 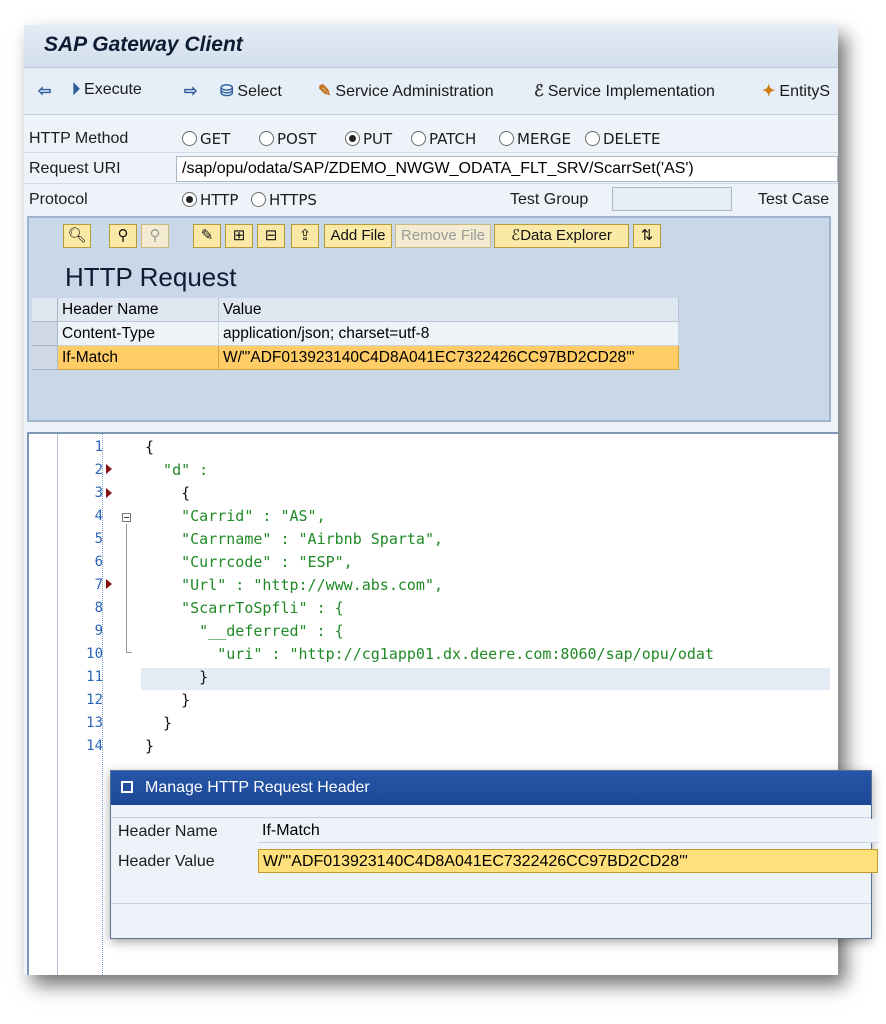 I want to click on details-button: 🔍︎, so click(x=77, y=236).